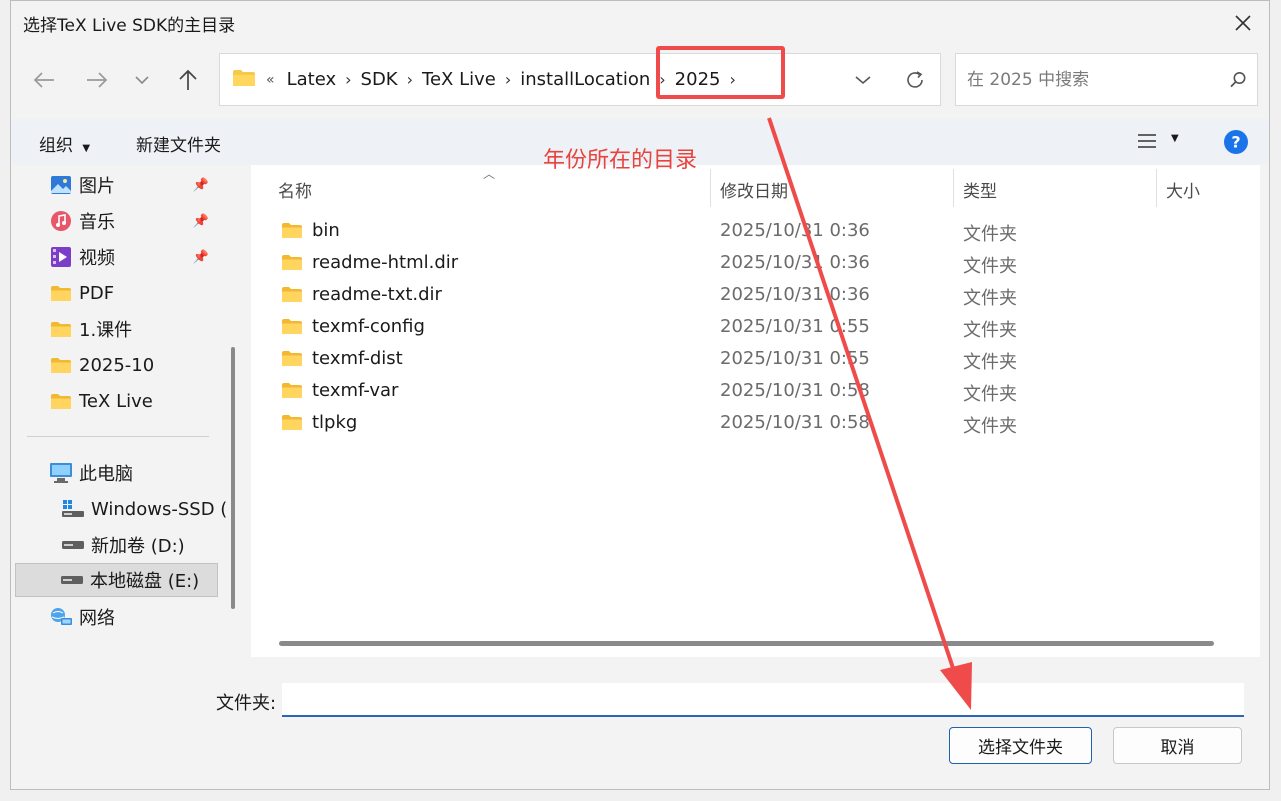 The height and width of the screenshot is (801, 1281). Describe the element at coordinates (585, 79) in the screenshot. I see `breadcrumb-installlocation: installLocation` at that location.